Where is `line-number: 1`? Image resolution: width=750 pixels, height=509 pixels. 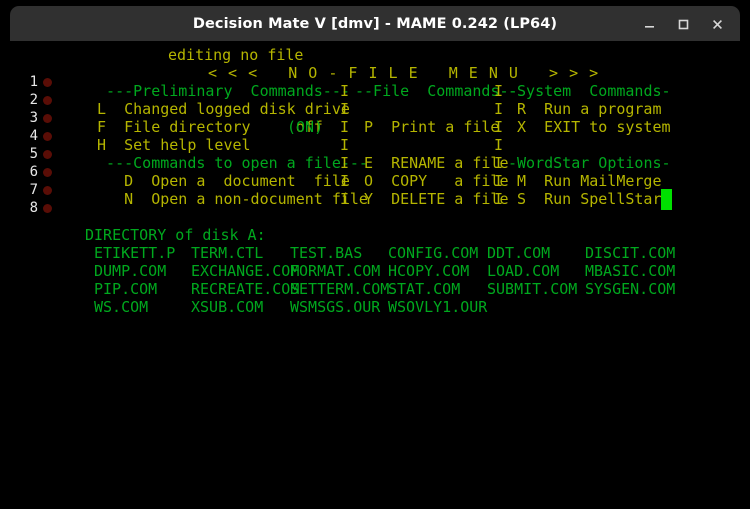 line-number: 1 is located at coordinates (33, 82).